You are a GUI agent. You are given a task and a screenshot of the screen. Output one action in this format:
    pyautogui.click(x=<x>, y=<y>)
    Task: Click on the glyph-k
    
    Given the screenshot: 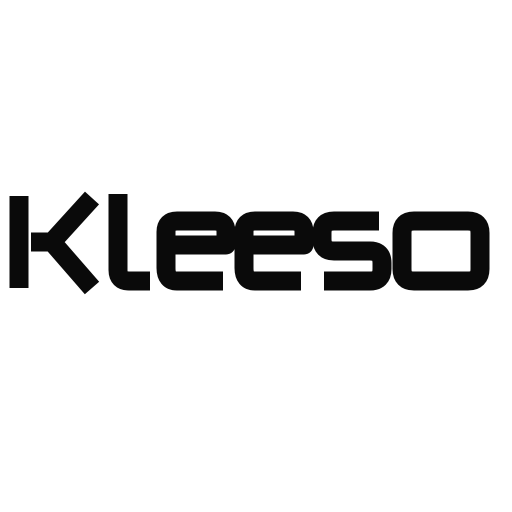 What is the action you would take?
    pyautogui.click(x=54, y=243)
    